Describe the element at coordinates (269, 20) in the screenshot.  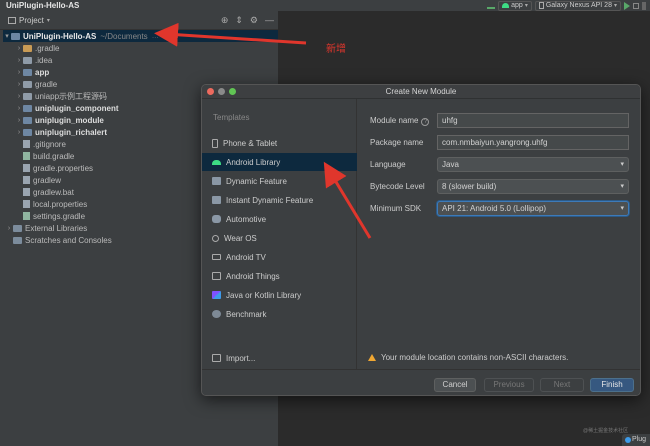
I see `hide-icon: —` at that location.